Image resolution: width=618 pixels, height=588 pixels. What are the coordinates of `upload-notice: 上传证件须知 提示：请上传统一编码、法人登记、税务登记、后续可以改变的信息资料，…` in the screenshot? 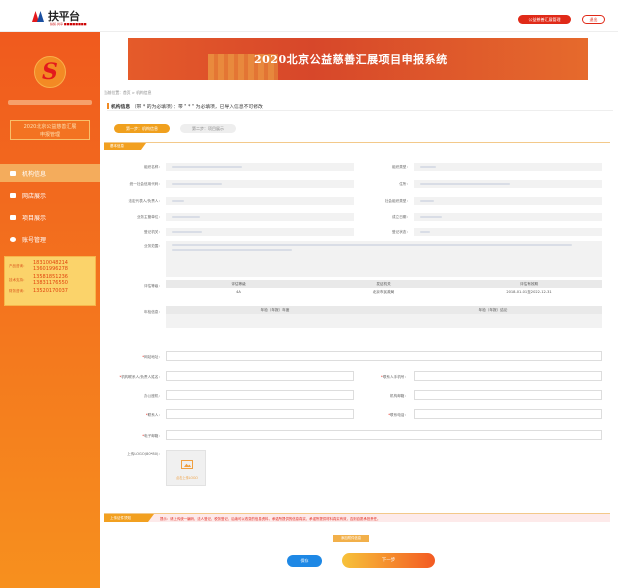 It's located at (357, 517).